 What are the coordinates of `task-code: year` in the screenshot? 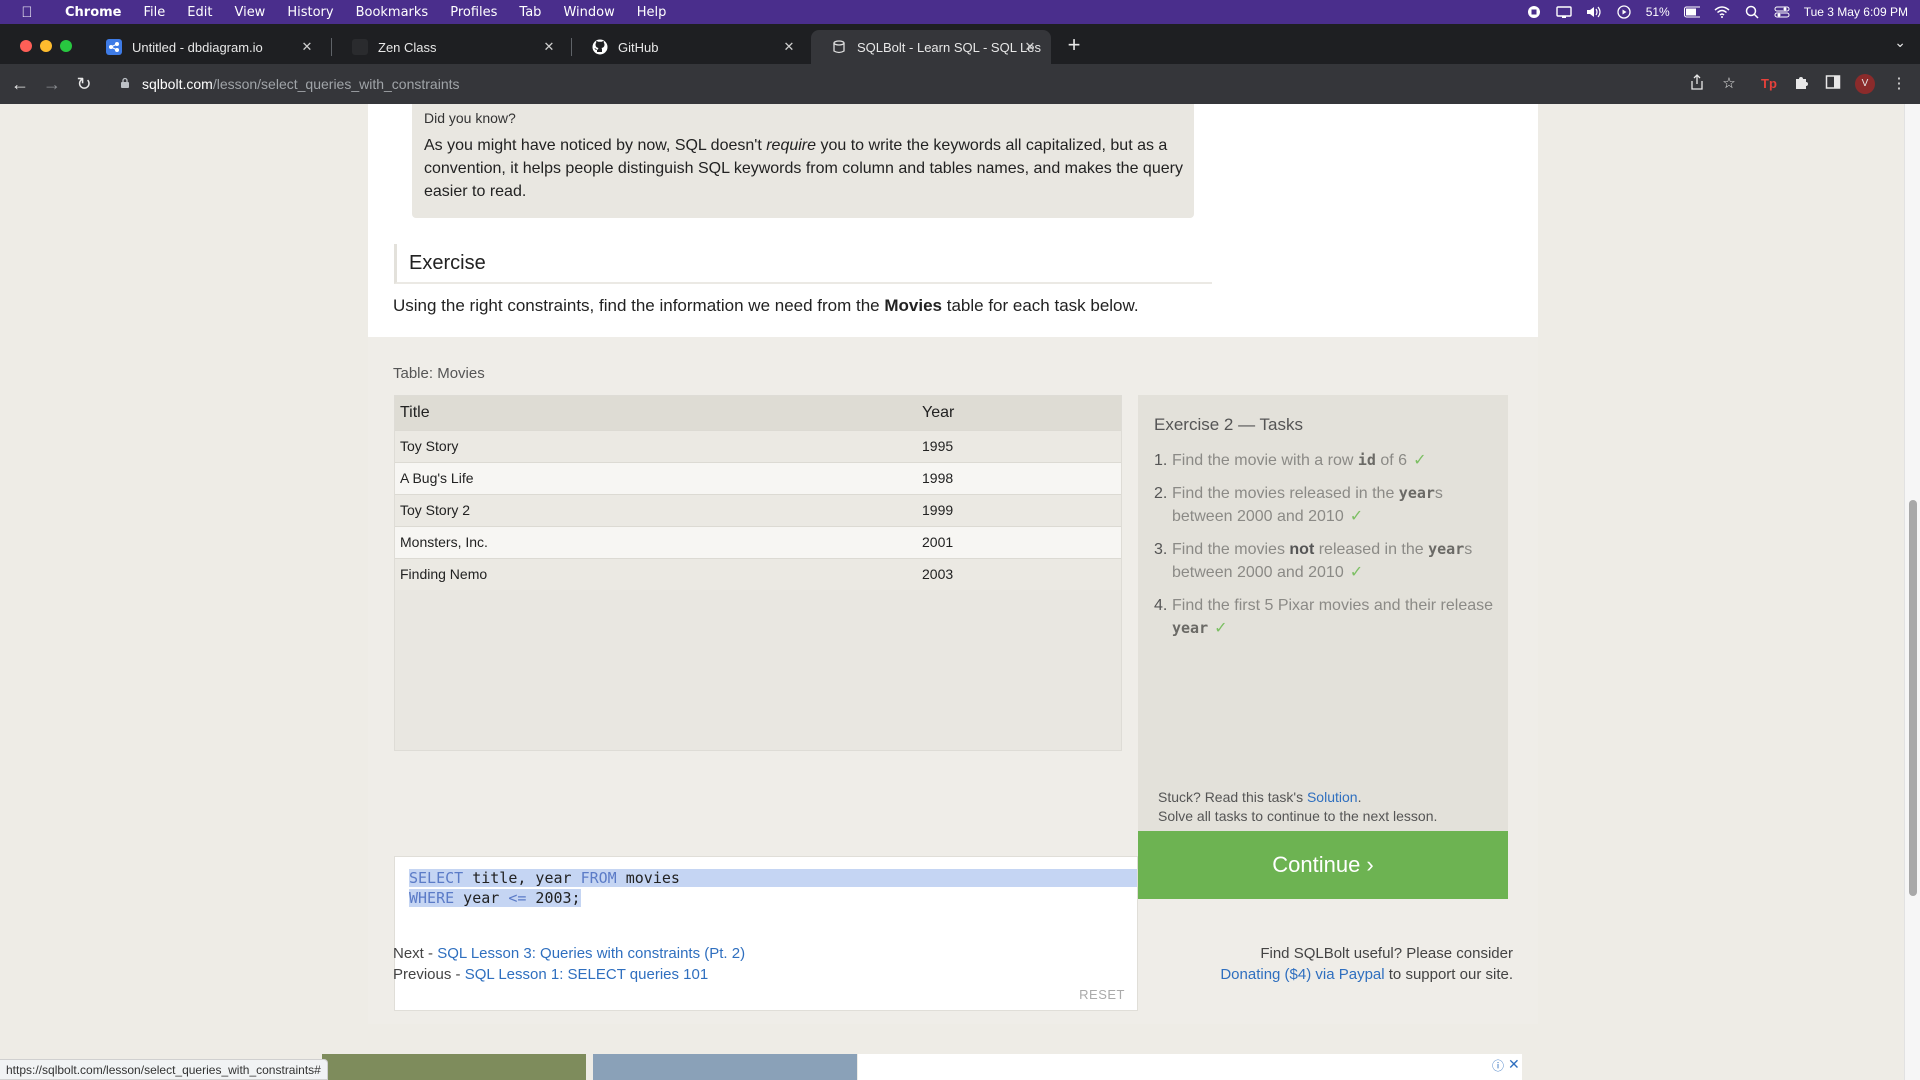 It's located at (1190, 628).